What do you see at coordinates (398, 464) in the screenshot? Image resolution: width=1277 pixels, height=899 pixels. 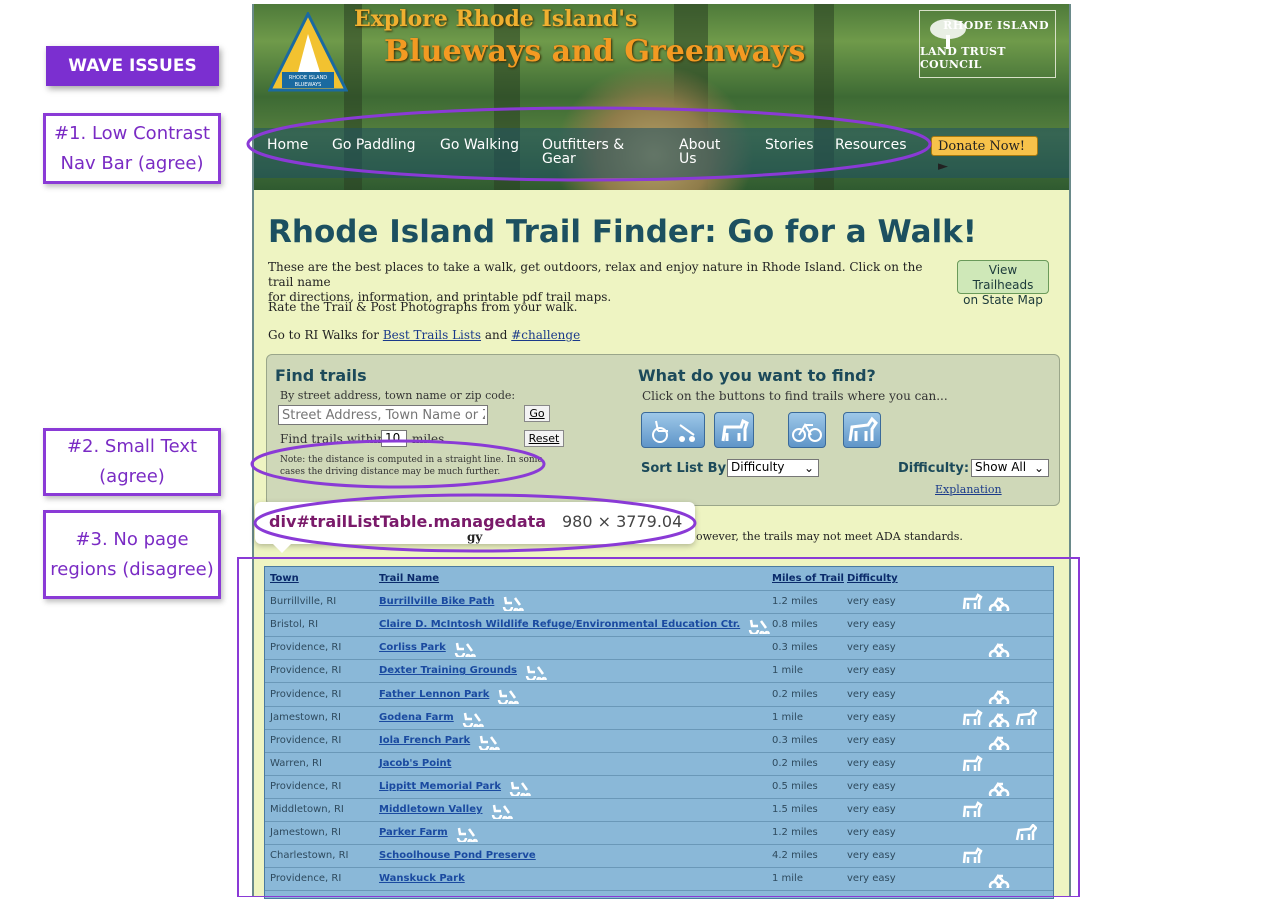 I see `note-highlight-ellipse` at bounding box center [398, 464].